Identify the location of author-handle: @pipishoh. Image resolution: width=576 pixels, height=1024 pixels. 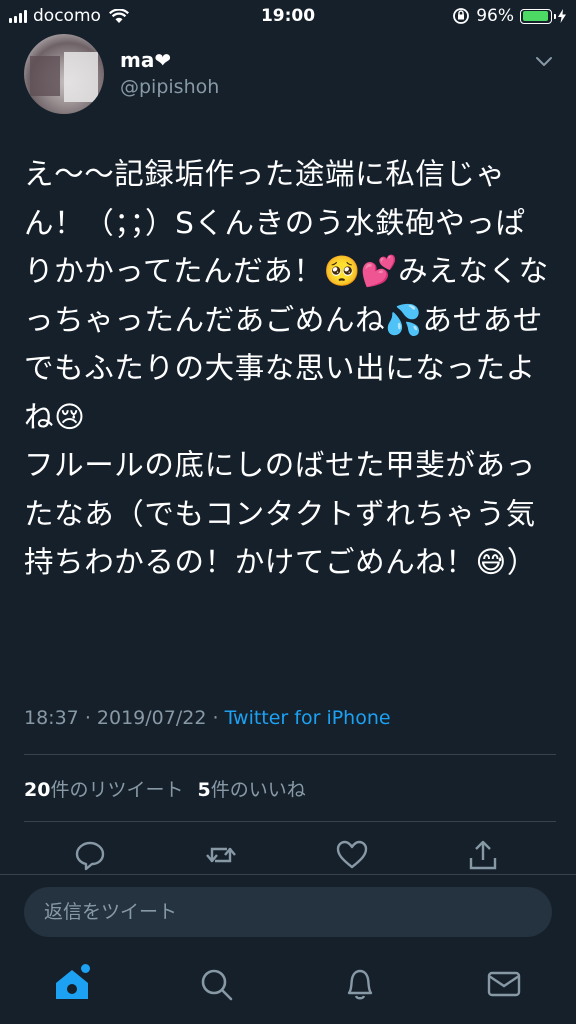
(169, 87).